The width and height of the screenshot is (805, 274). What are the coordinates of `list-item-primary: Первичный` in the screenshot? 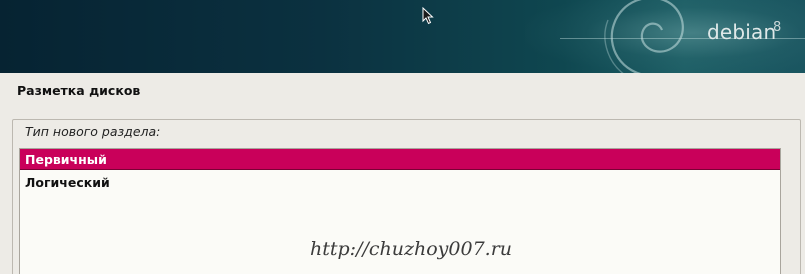 It's located at (400, 159).